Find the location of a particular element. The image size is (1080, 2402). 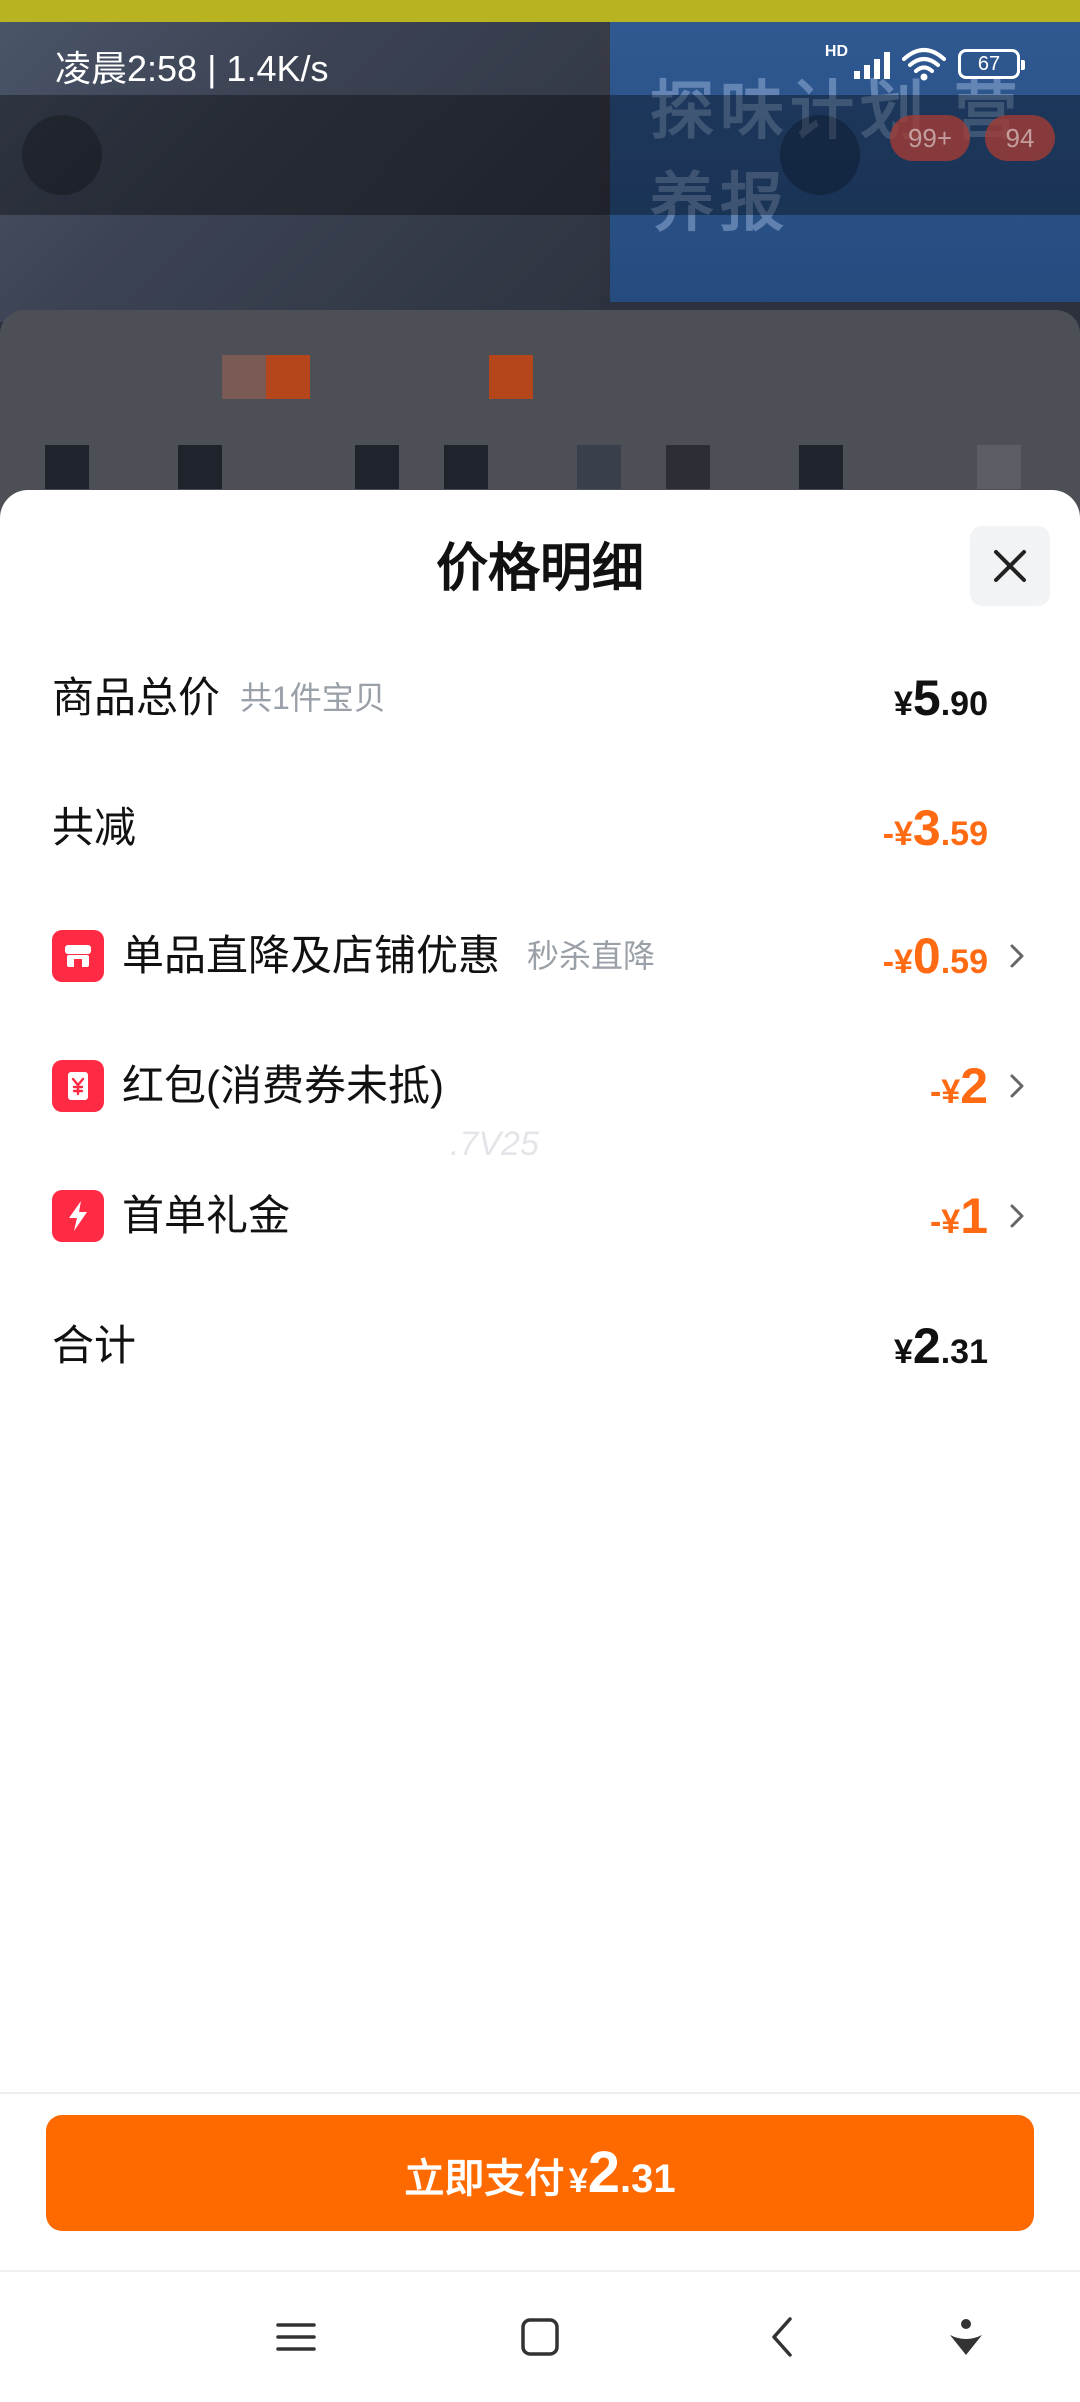

price-row-first-order-gift: 首单礼金 -¥1 is located at coordinates (540, 1216).